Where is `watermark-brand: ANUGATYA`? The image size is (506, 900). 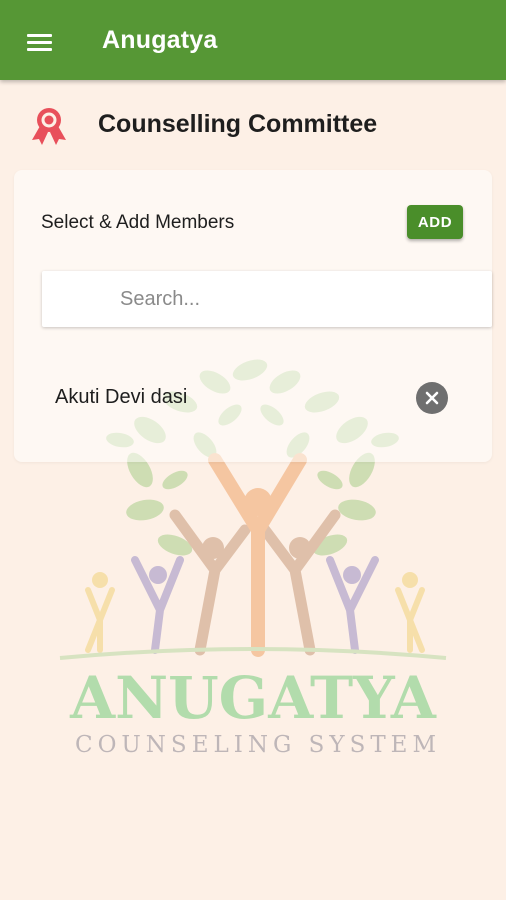 watermark-brand: ANUGATYA is located at coordinates (253, 698).